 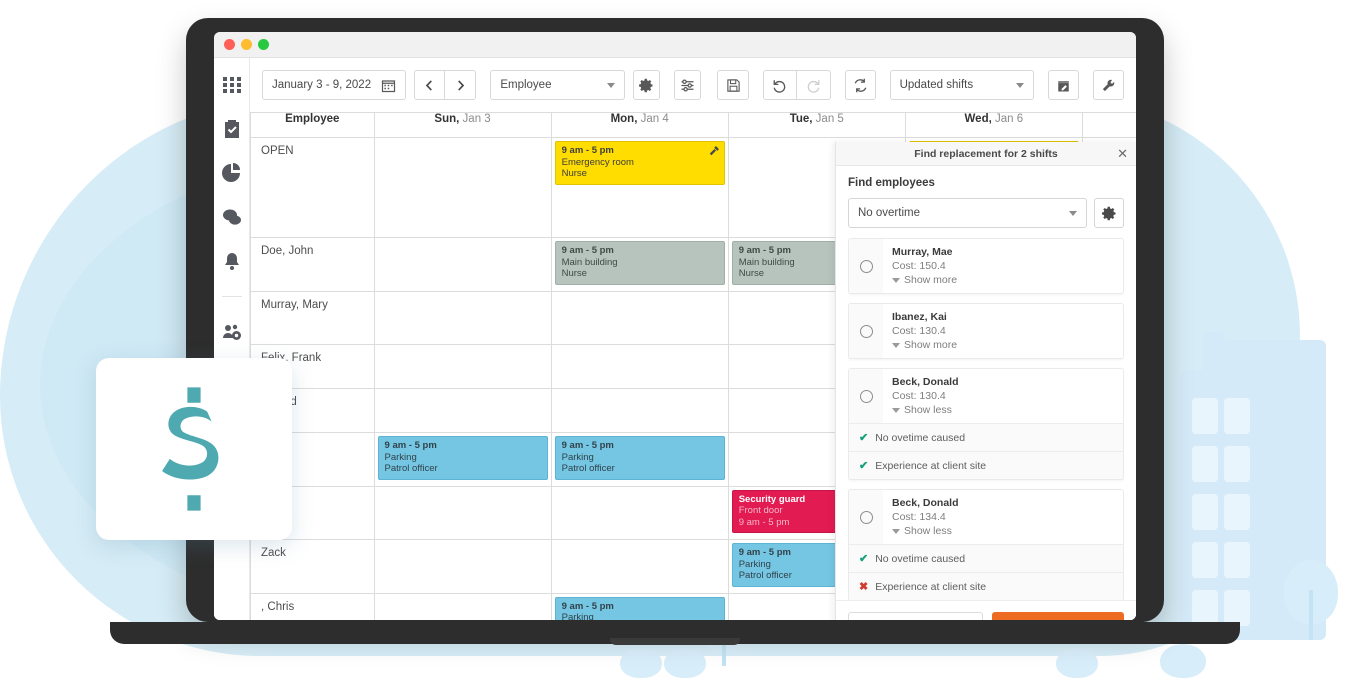 I want to click on list-item: Murray, Mae Cost: 150.4 Show more, so click(x=986, y=266).